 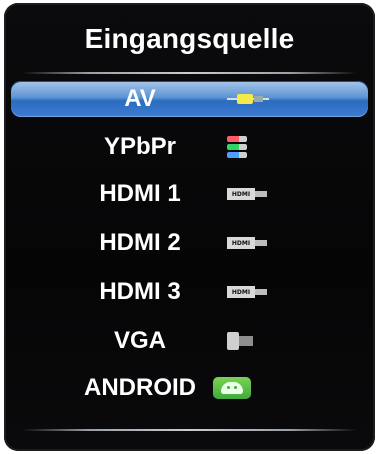 What do you see at coordinates (189, 292) in the screenshot?
I see `source-item-hdmi-3: HDMI 3 HDMI` at bounding box center [189, 292].